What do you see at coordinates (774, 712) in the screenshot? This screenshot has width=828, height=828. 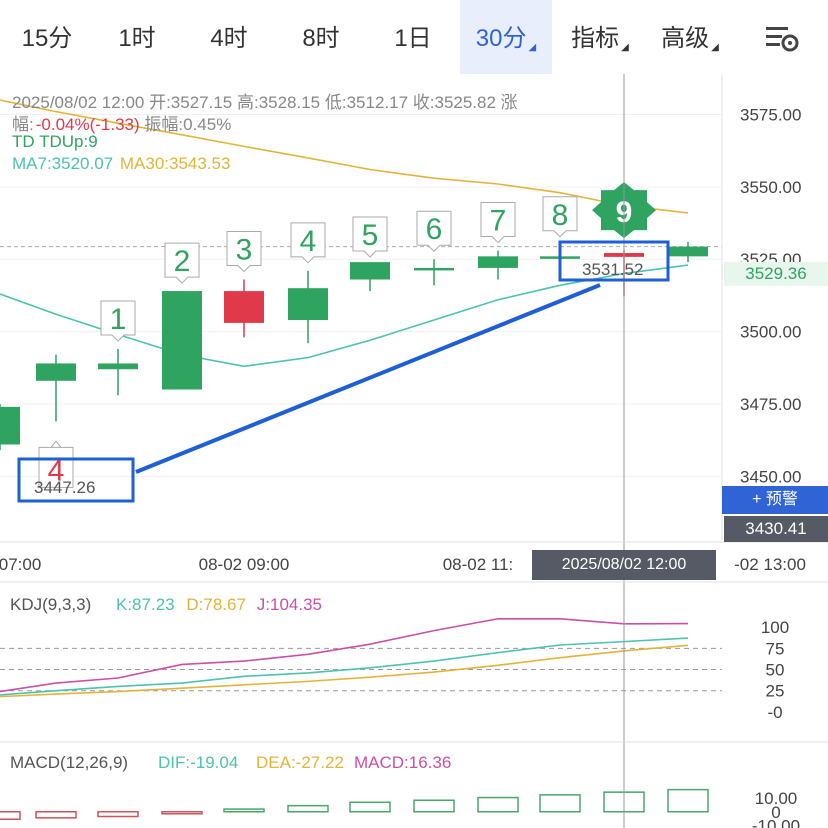 I see `kdj-y-tick-label: -0` at bounding box center [774, 712].